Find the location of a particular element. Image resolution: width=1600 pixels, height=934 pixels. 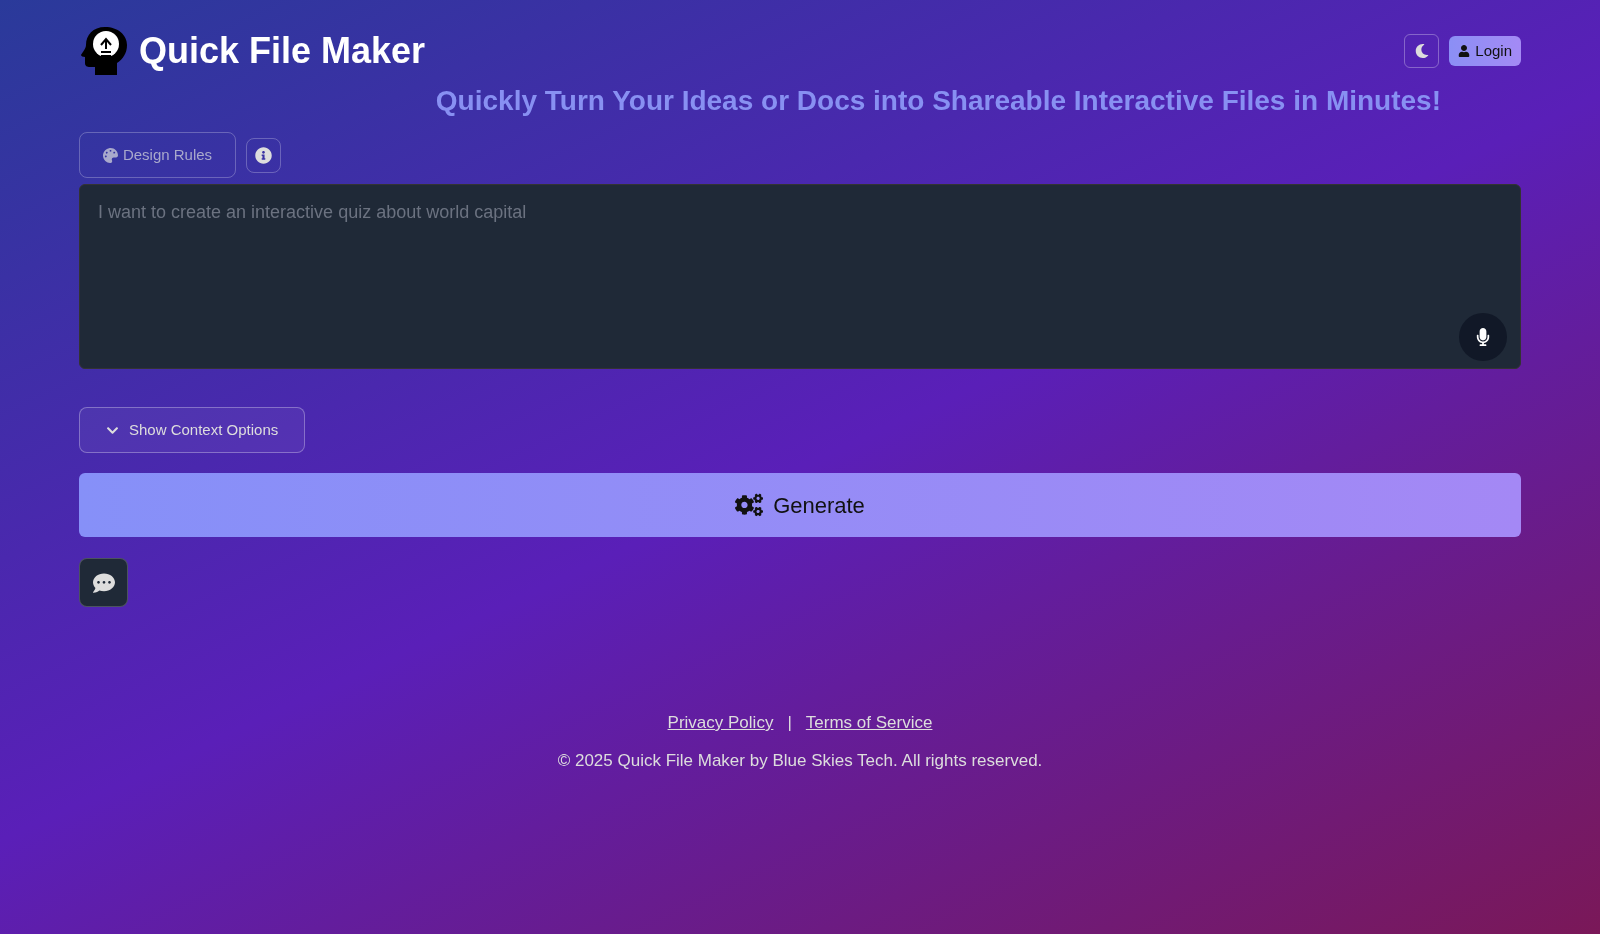

context-options-button: Show Context Options is located at coordinates (192, 430).